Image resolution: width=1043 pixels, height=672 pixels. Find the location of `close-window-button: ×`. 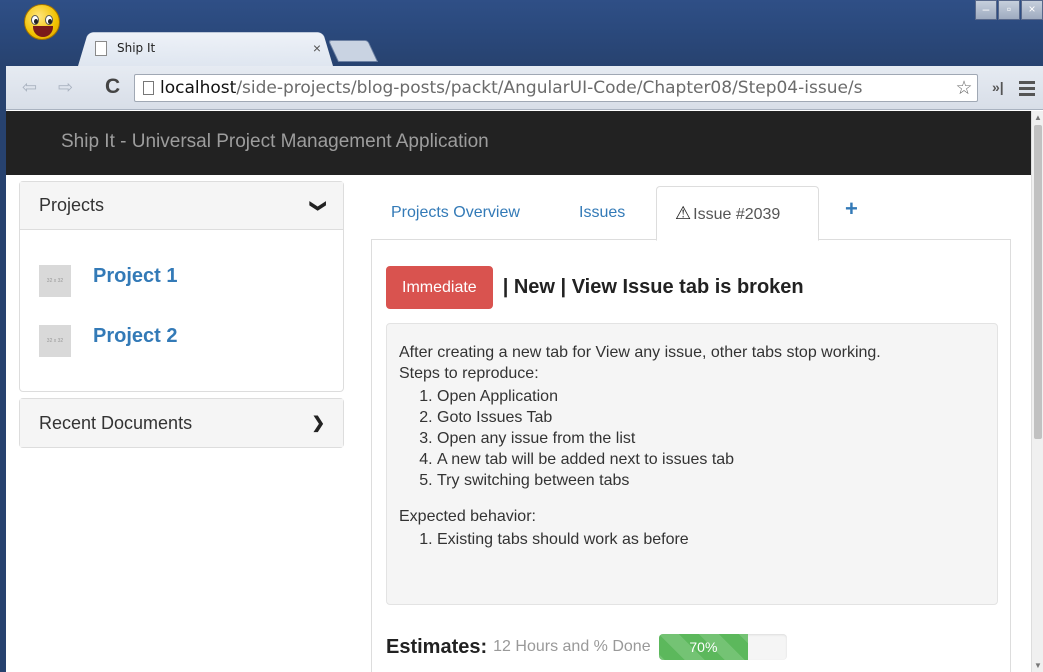

close-window-button: × is located at coordinates (1032, 10).